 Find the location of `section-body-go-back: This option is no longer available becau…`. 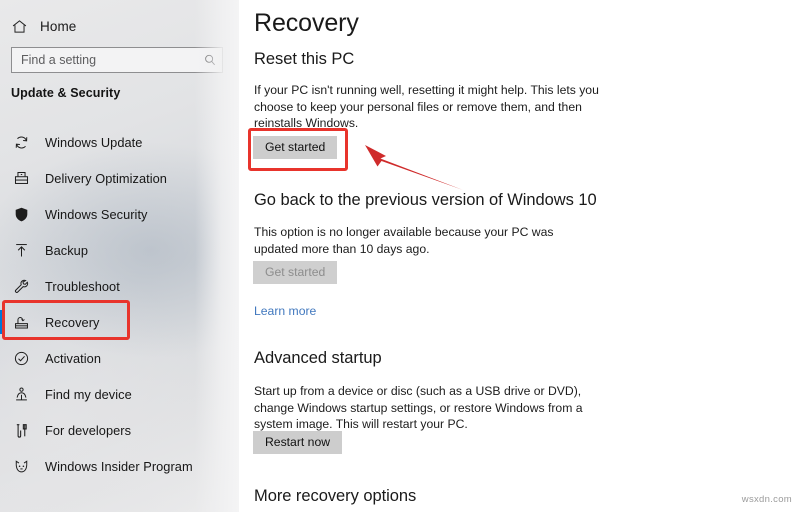

section-body-go-back: This option is no longer available becau… is located at coordinates (404, 240).